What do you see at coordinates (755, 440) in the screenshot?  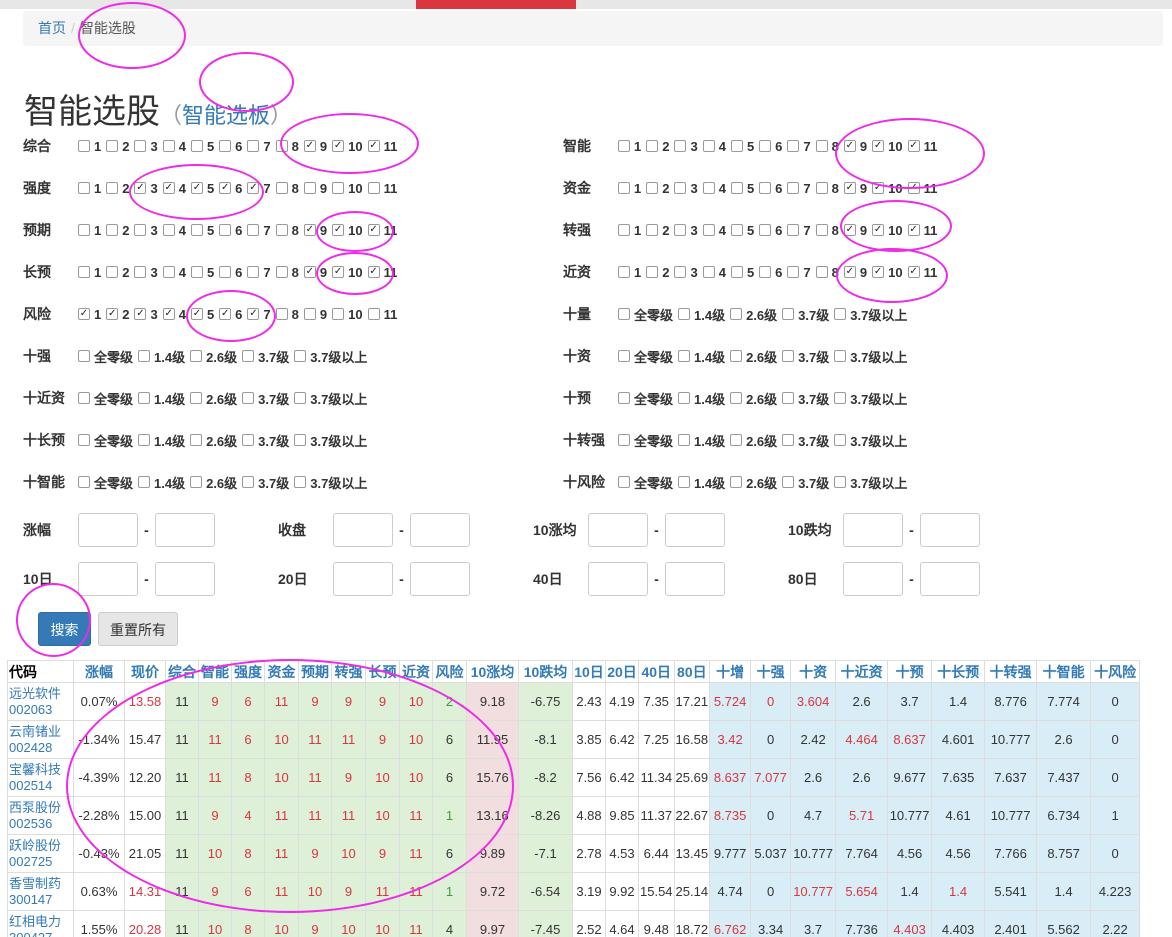 I see `filter-option: 2.6级` at bounding box center [755, 440].